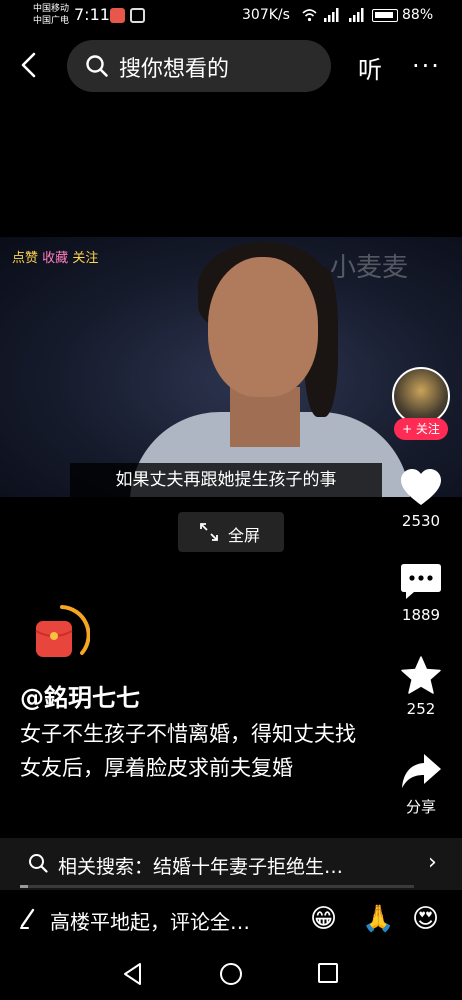 The image size is (462, 1000). What do you see at coordinates (323, 919) in the screenshot?
I see `emoji-grin-button: 😁` at bounding box center [323, 919].